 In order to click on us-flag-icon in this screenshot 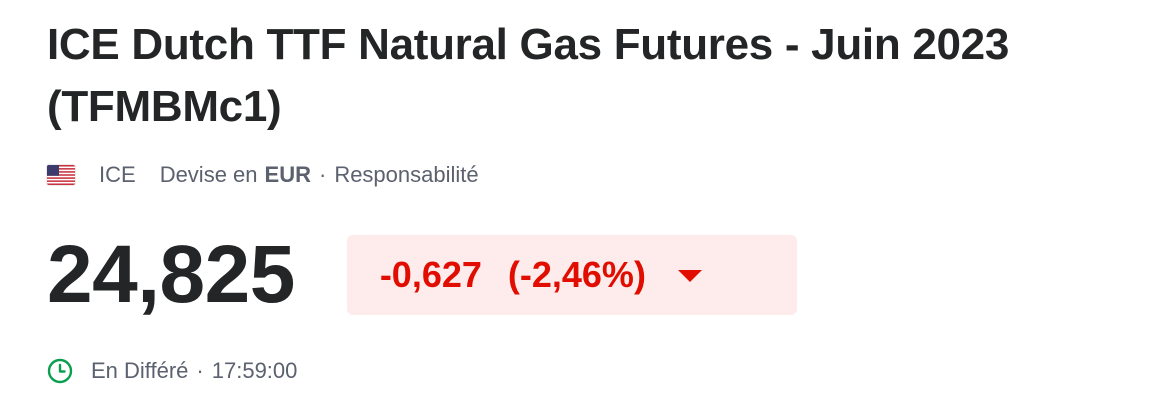, I will do `click(61, 175)`.